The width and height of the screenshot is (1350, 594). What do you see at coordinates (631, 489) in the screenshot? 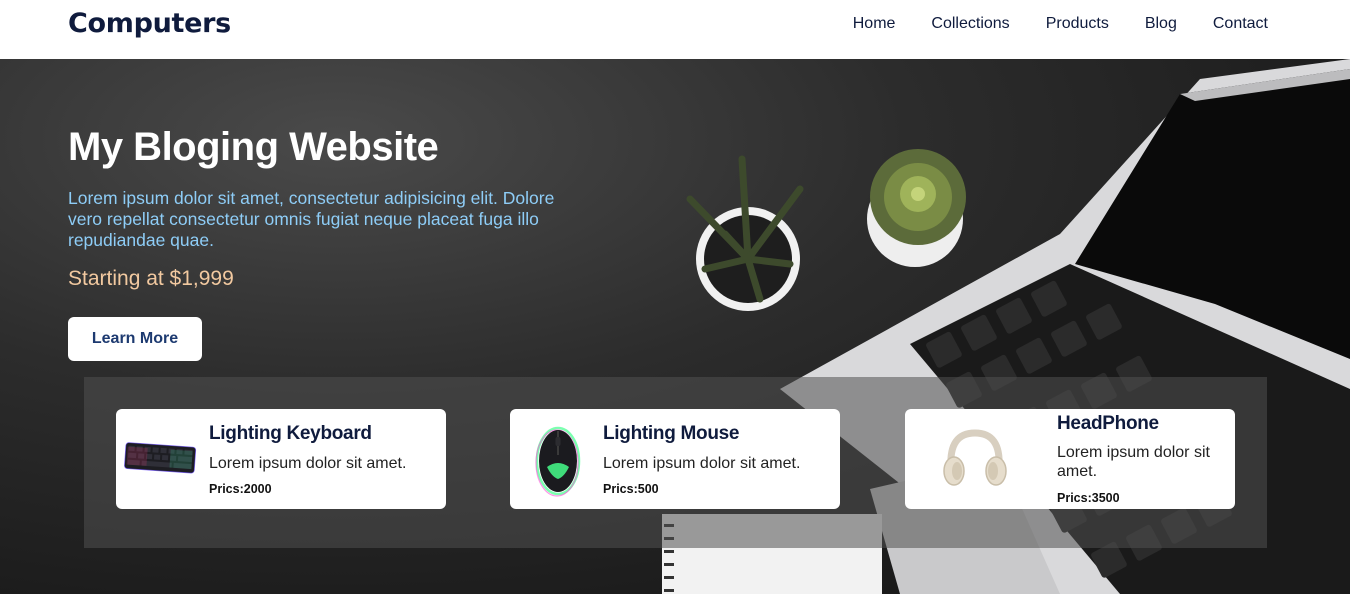
I see `product-price: Prics:500` at bounding box center [631, 489].